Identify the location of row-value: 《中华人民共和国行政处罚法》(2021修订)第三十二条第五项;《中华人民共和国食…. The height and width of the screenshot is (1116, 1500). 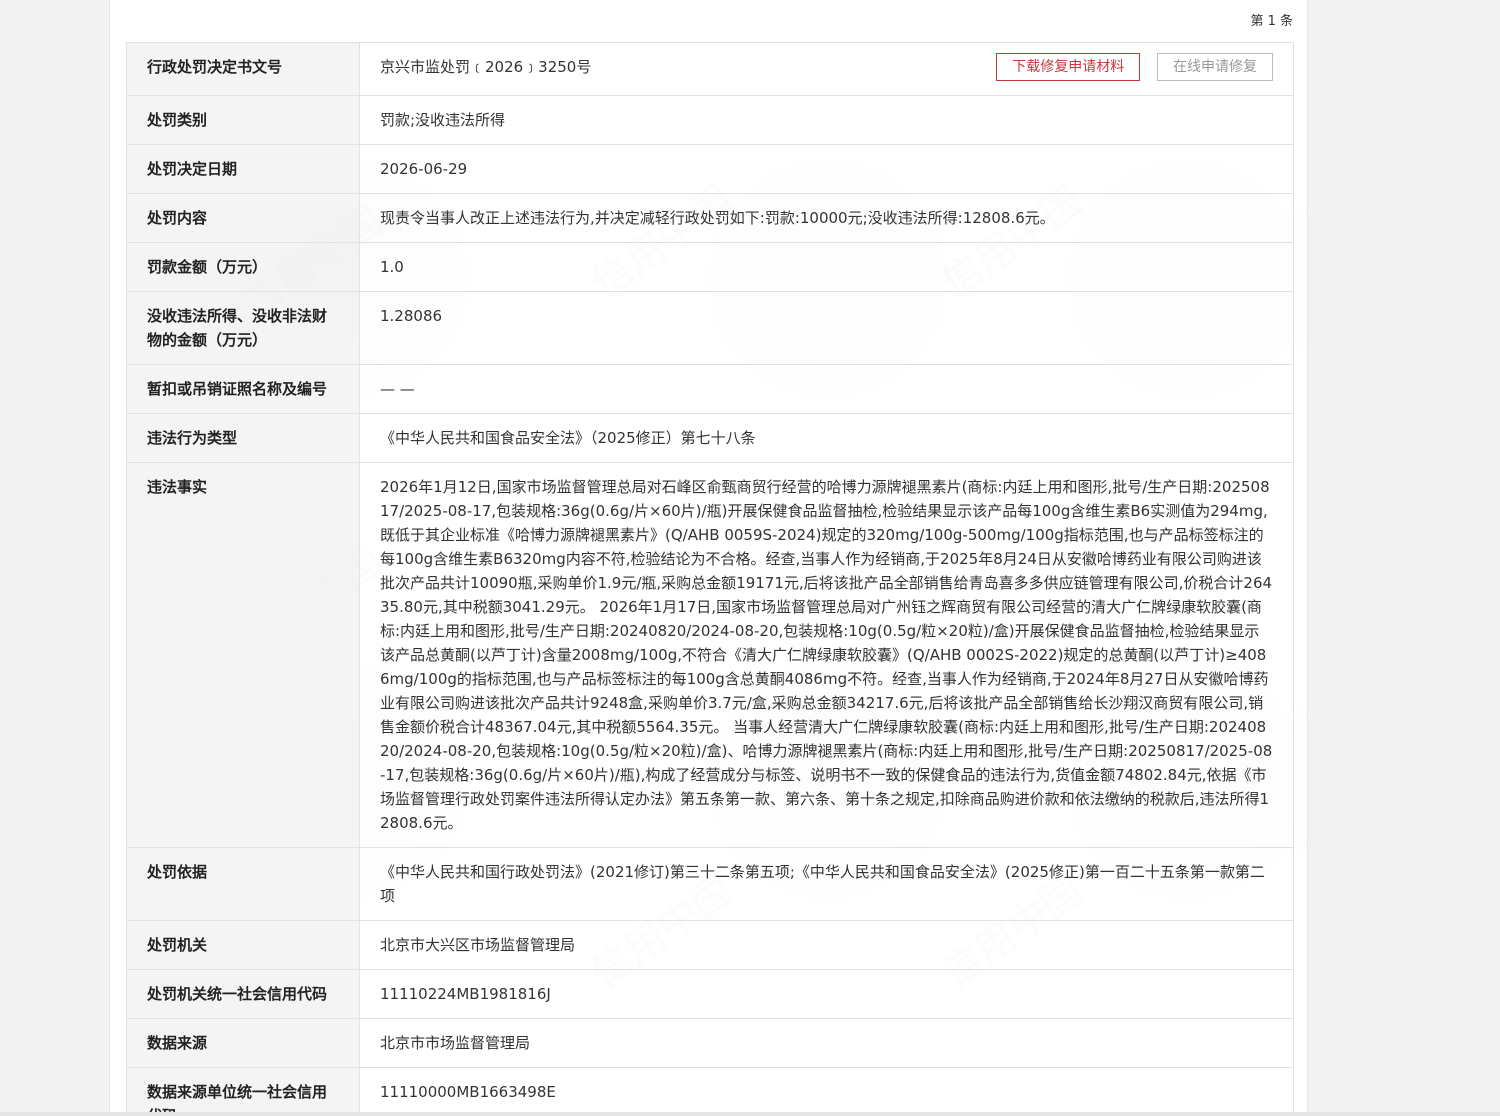
(826, 884).